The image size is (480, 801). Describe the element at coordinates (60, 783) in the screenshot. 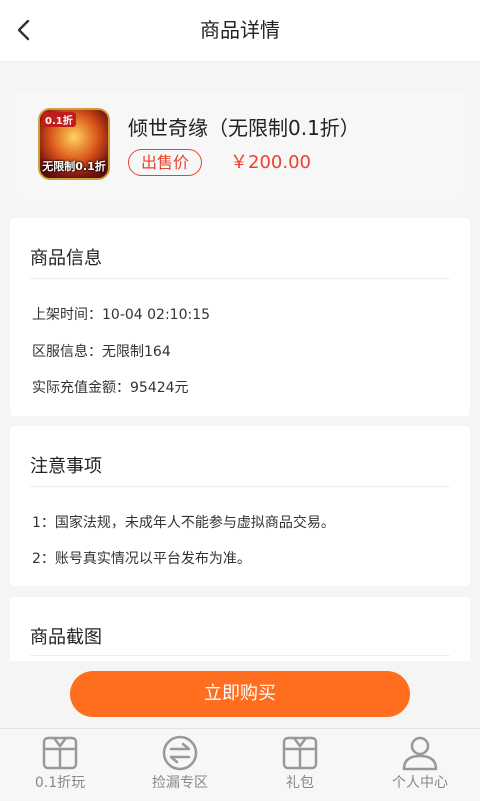

I see `tab-label: 0.1折玩` at that location.